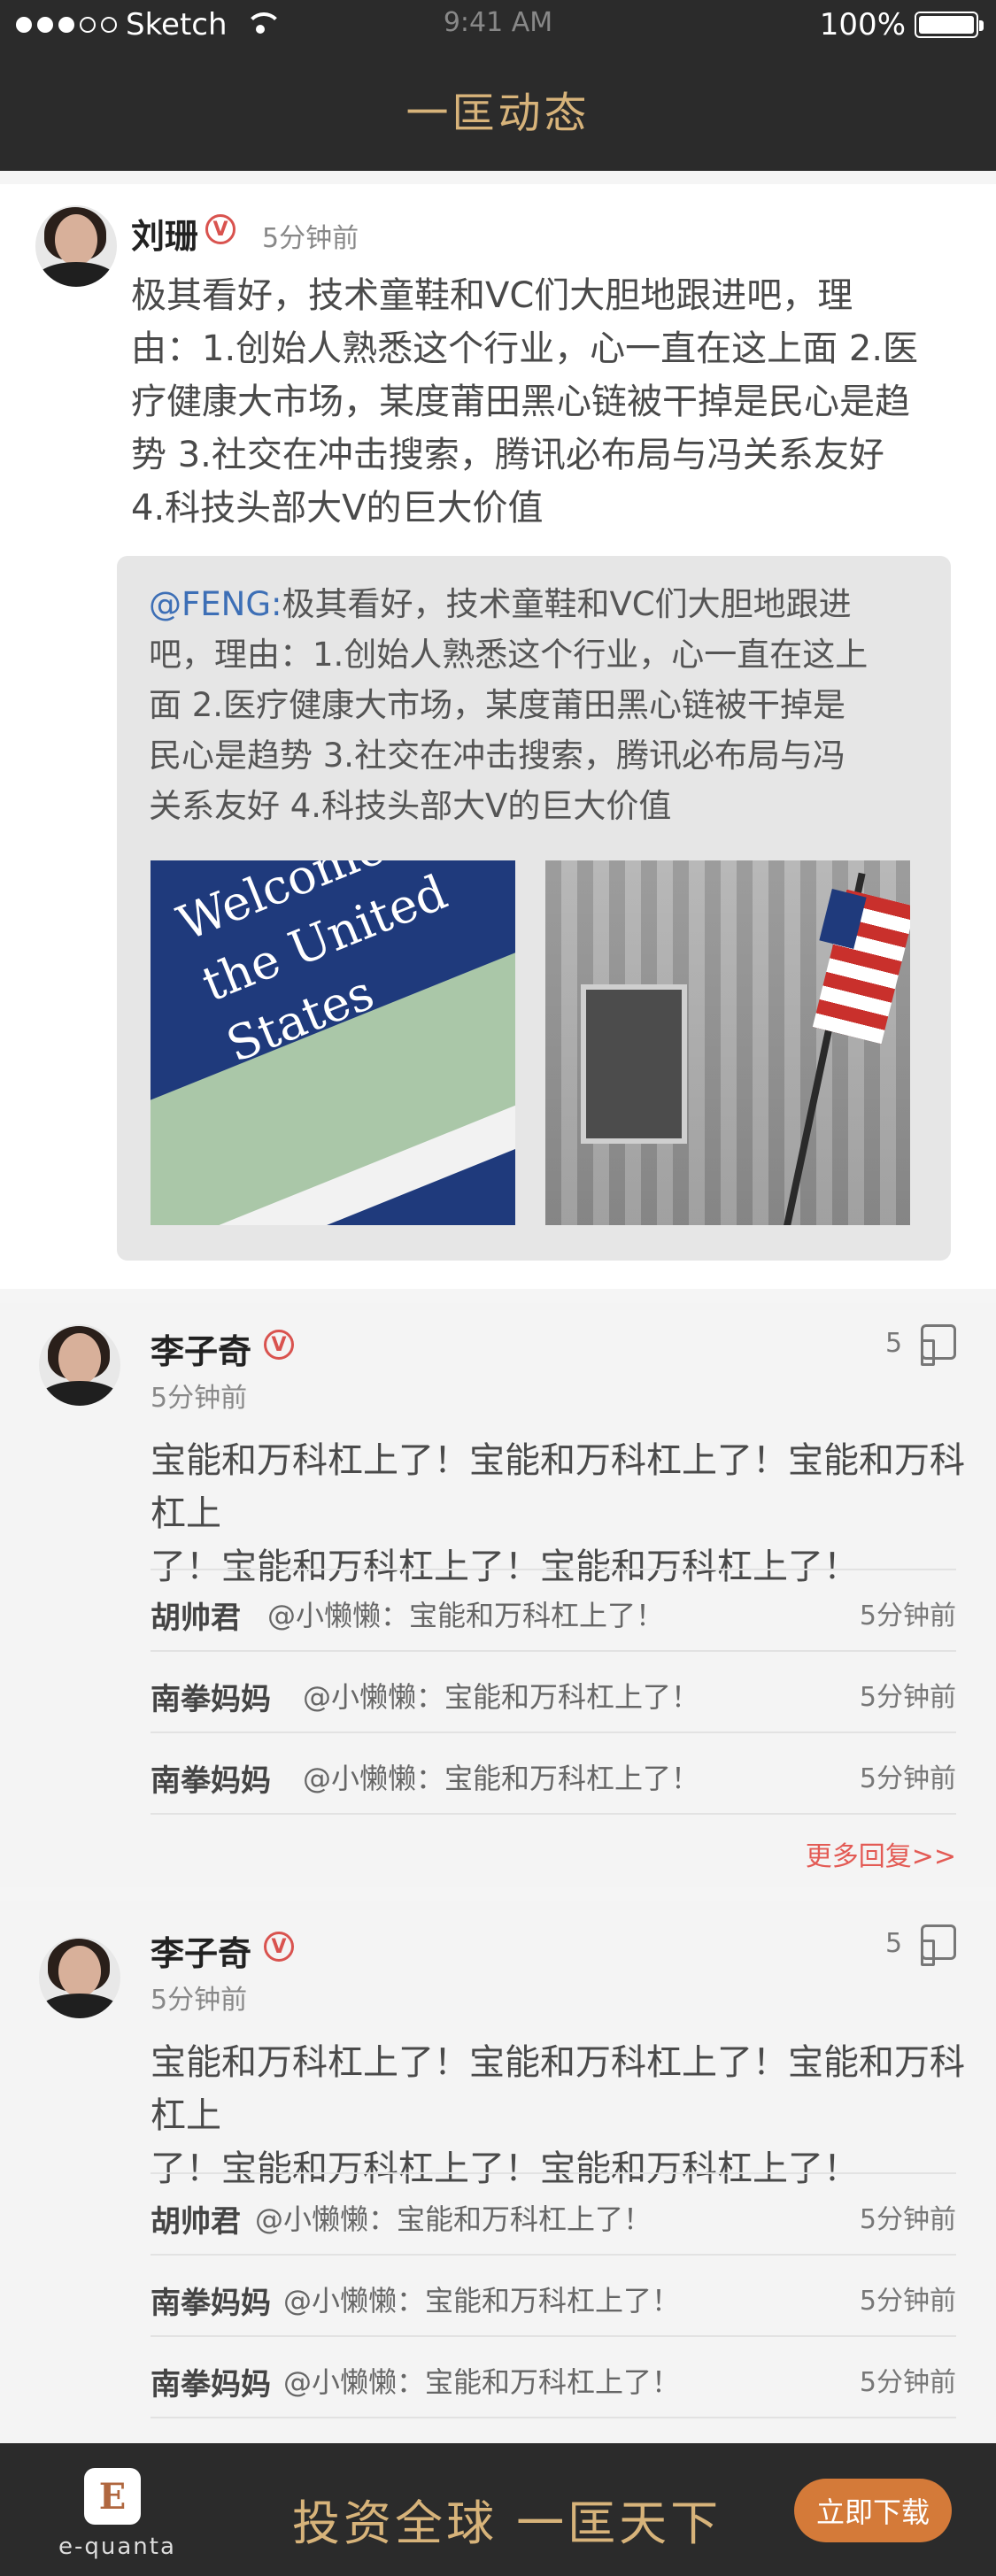  Describe the element at coordinates (497, 756) in the screenshot. I see `quoted-line: 民心是趋势 3.社交在冲击搜索，腾讯必布局与冯` at that location.